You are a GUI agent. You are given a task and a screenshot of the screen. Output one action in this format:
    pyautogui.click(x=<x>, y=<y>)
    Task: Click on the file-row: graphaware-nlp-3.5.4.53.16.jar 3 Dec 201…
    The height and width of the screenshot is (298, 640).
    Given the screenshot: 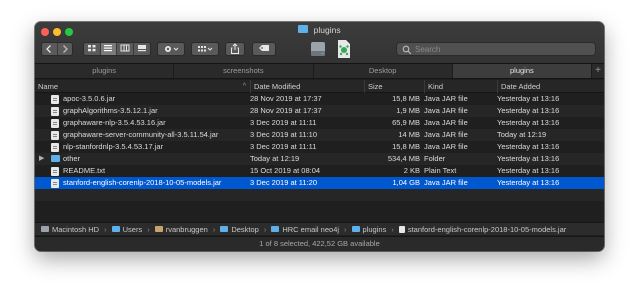 What is the action you would take?
    pyautogui.click(x=319, y=123)
    